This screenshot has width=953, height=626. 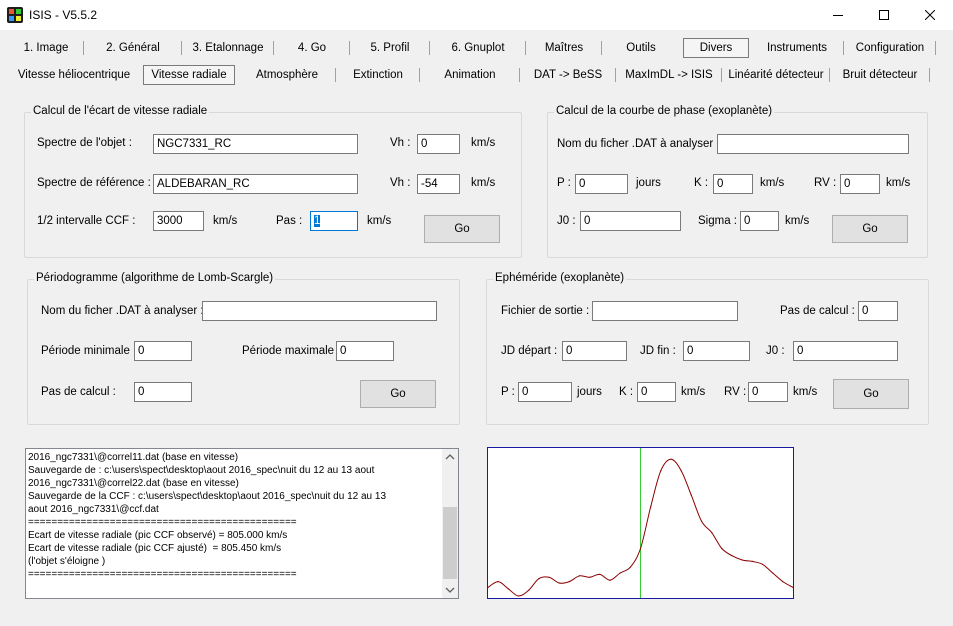 What do you see at coordinates (601, 184) in the screenshot?
I see `phase-p-input: 0` at bounding box center [601, 184].